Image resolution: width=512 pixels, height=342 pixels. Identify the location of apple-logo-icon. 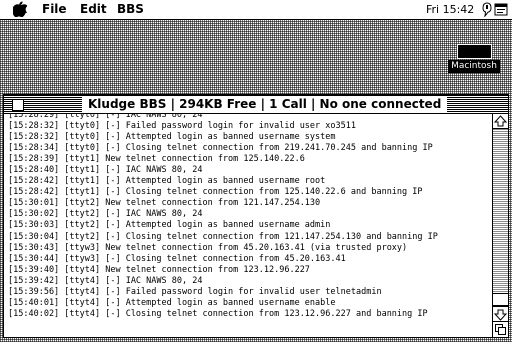
(20, 9).